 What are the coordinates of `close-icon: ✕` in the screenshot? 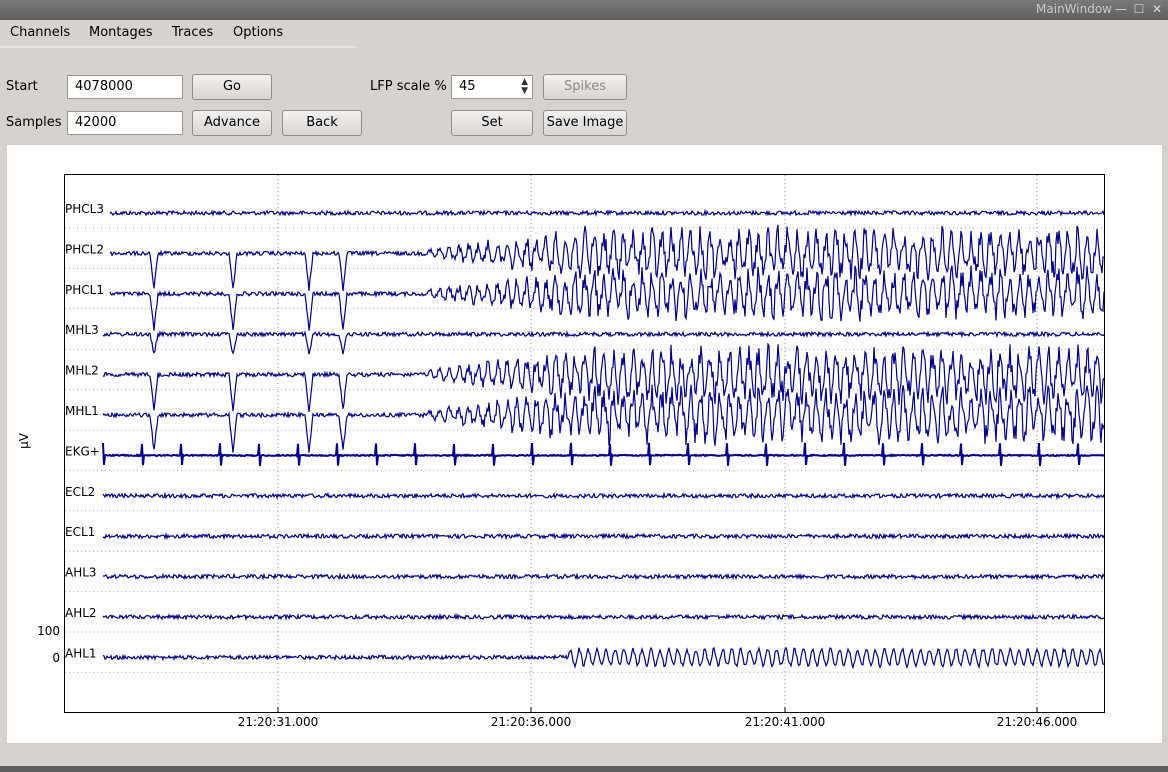 It's located at (1157, 9).